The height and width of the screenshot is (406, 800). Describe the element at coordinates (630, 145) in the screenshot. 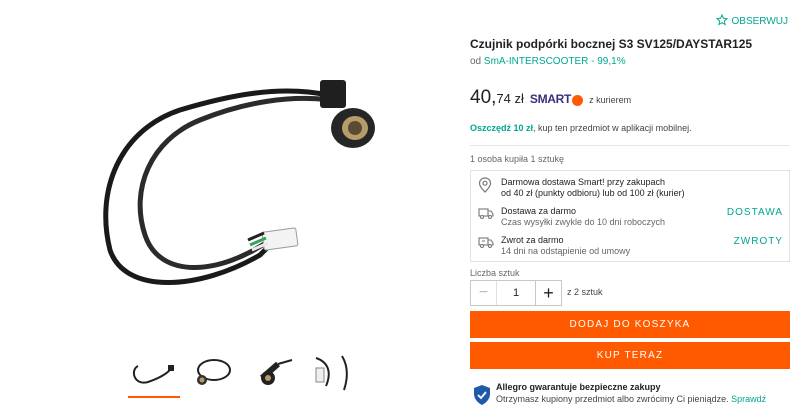

I see `divider` at that location.